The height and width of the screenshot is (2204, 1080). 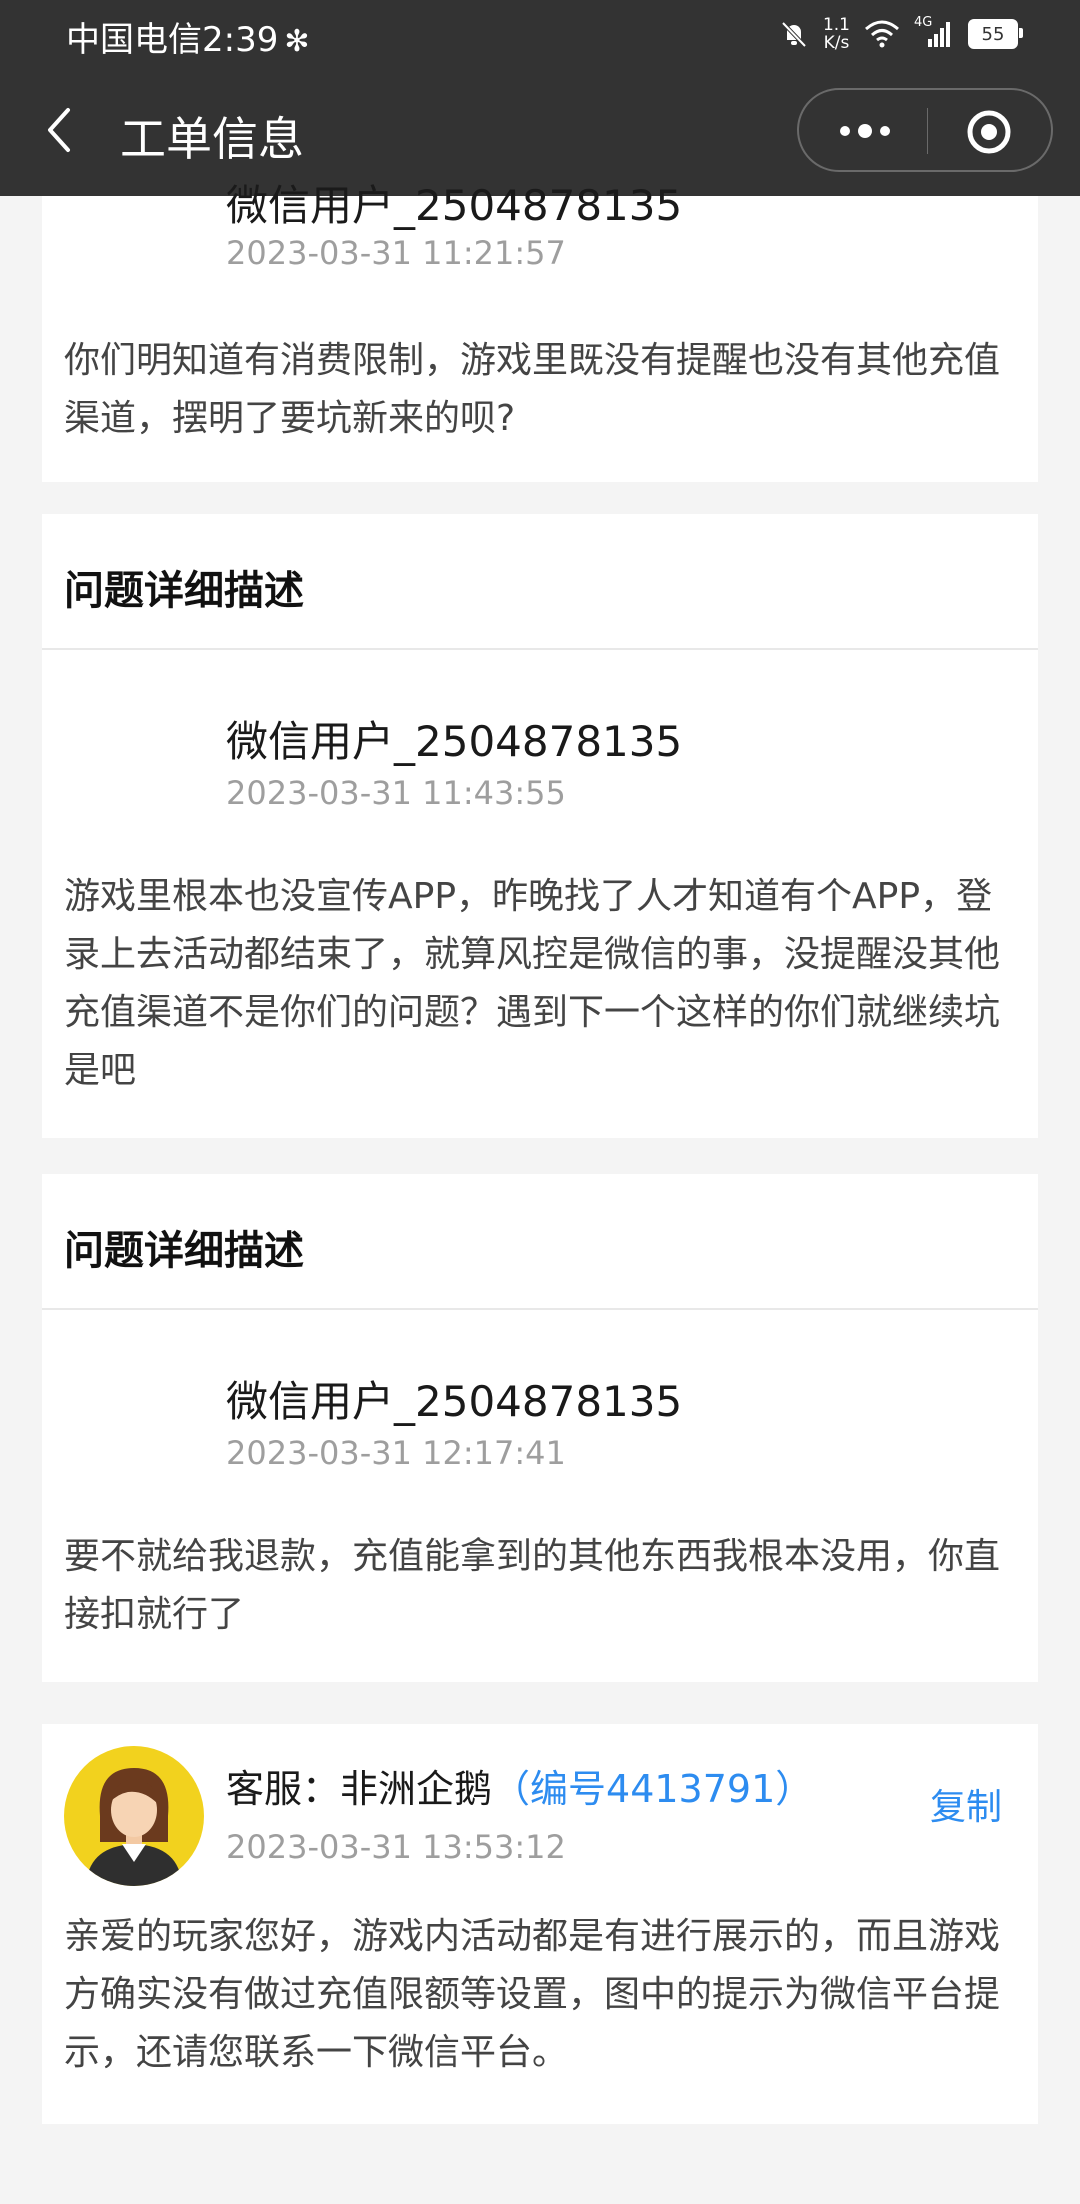 I want to click on close-target-icon, so click(x=989, y=132).